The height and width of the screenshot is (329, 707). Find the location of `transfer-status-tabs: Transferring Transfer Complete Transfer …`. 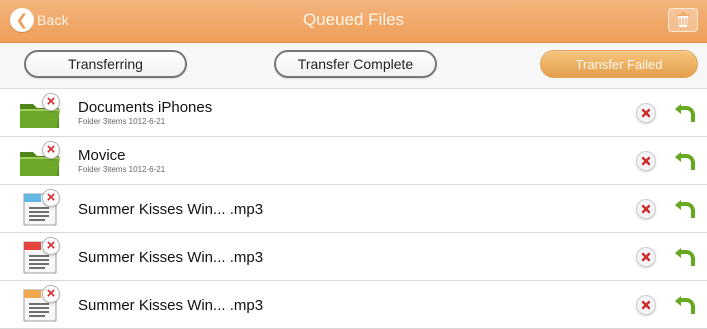

transfer-status-tabs: Transferring Transfer Complete Transfer … is located at coordinates (353, 66).